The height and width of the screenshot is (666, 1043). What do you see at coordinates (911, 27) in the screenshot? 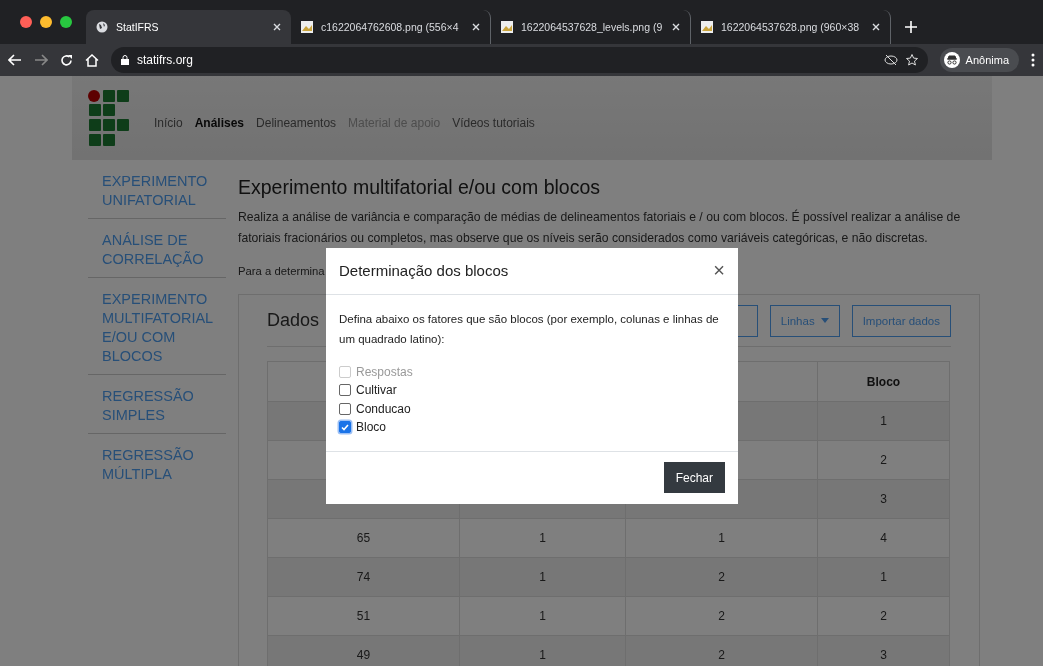
I see `new-tab-icon` at bounding box center [911, 27].